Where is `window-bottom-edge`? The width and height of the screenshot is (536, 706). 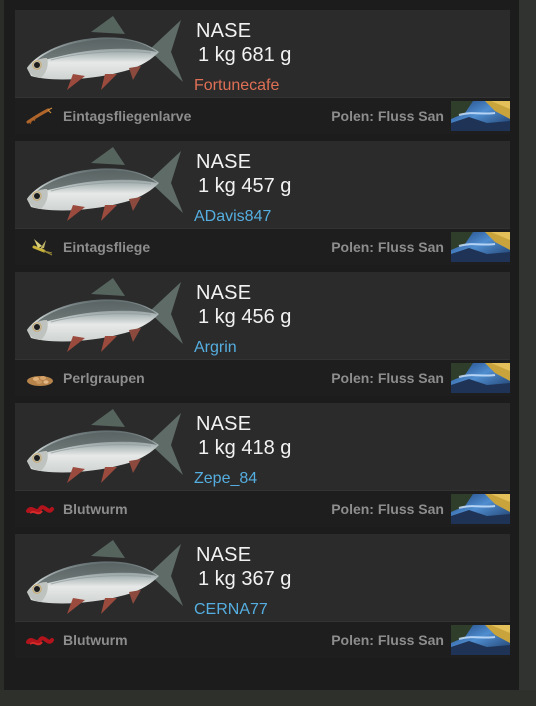 window-bottom-edge is located at coordinates (268, 698).